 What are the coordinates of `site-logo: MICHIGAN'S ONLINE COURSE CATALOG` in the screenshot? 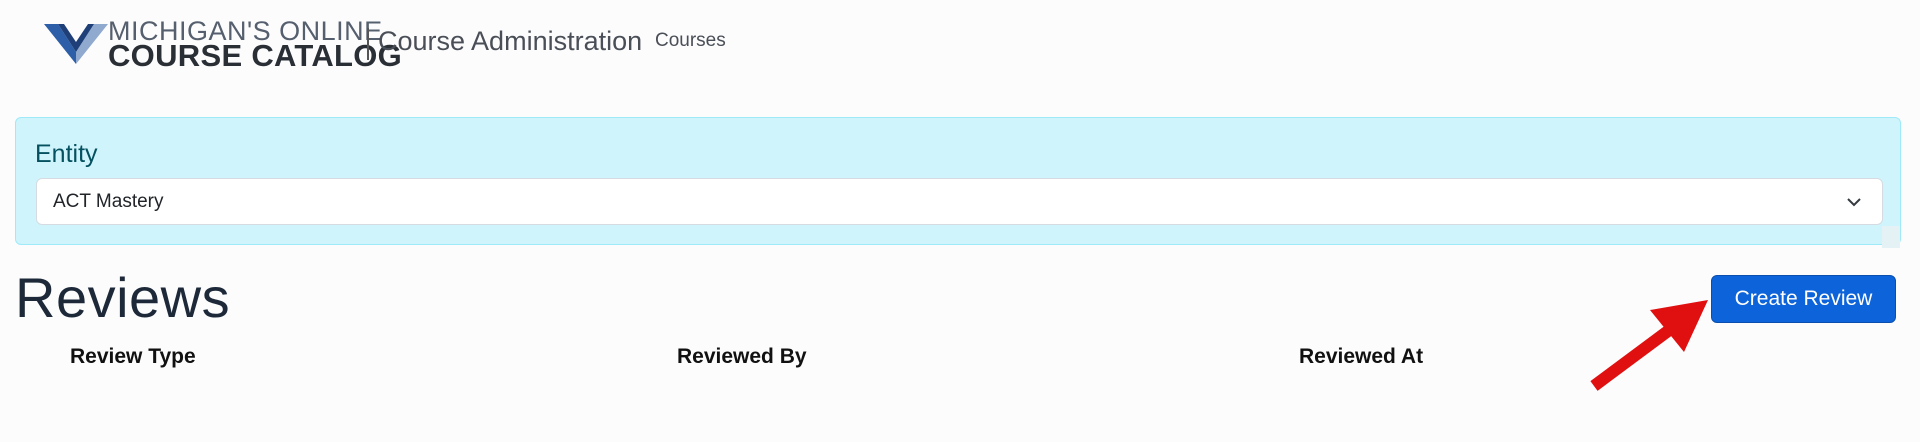 It's located at (223, 44).